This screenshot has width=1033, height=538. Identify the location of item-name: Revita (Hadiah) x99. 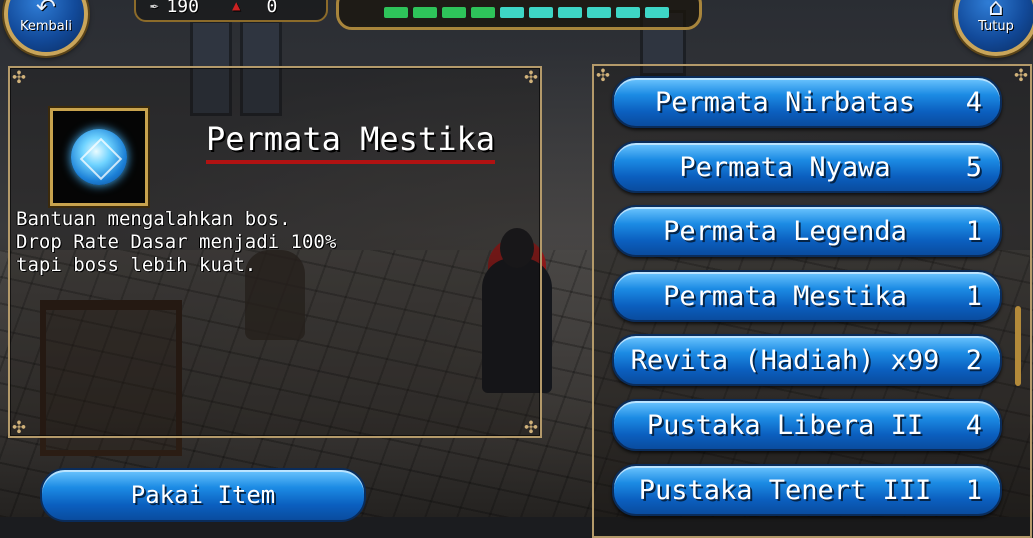
(785, 360).